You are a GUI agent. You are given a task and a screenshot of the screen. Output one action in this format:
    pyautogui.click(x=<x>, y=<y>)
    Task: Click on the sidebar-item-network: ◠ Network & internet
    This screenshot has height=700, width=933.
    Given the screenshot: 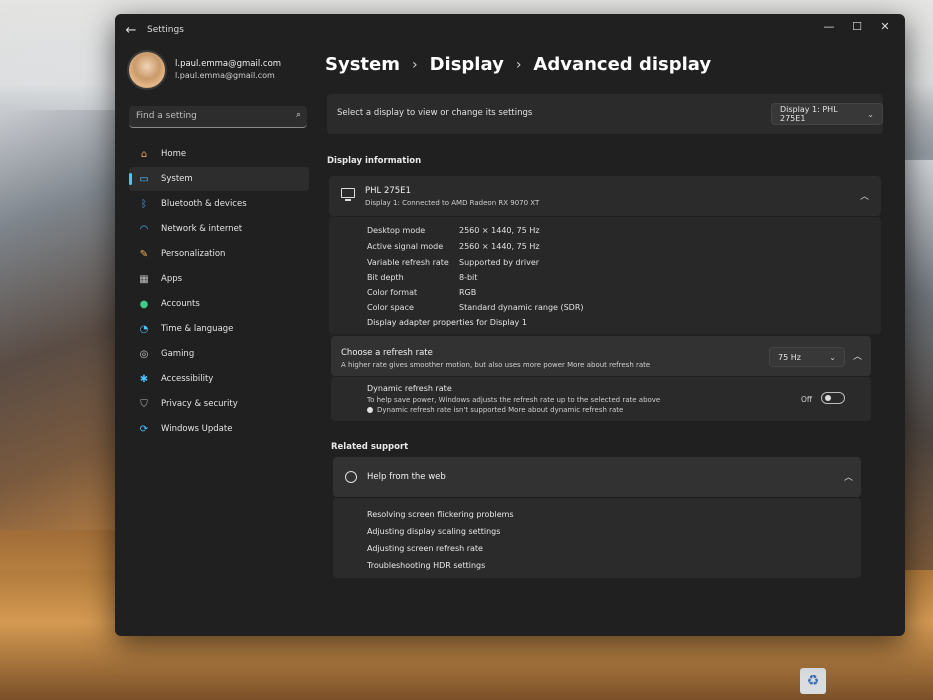 What is the action you would take?
    pyautogui.click(x=219, y=229)
    